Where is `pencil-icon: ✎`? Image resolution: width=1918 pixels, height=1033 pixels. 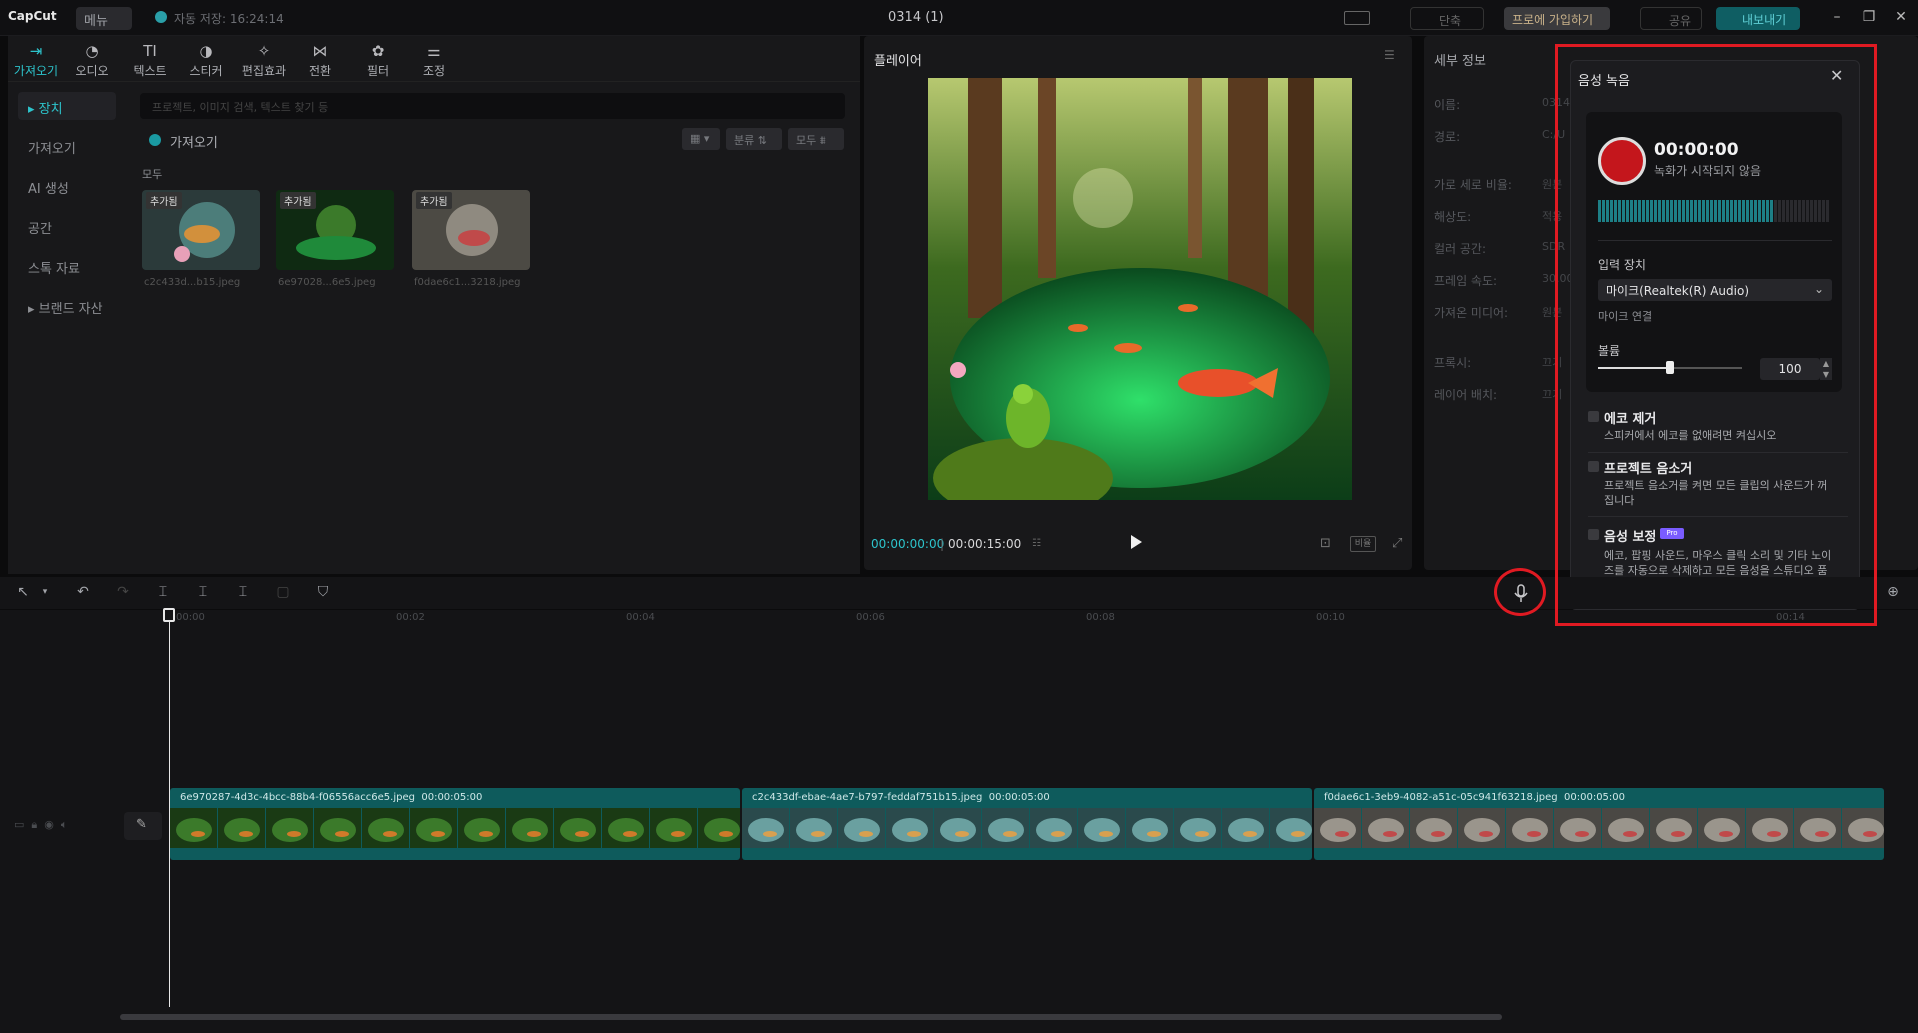 pencil-icon: ✎ is located at coordinates (141, 824).